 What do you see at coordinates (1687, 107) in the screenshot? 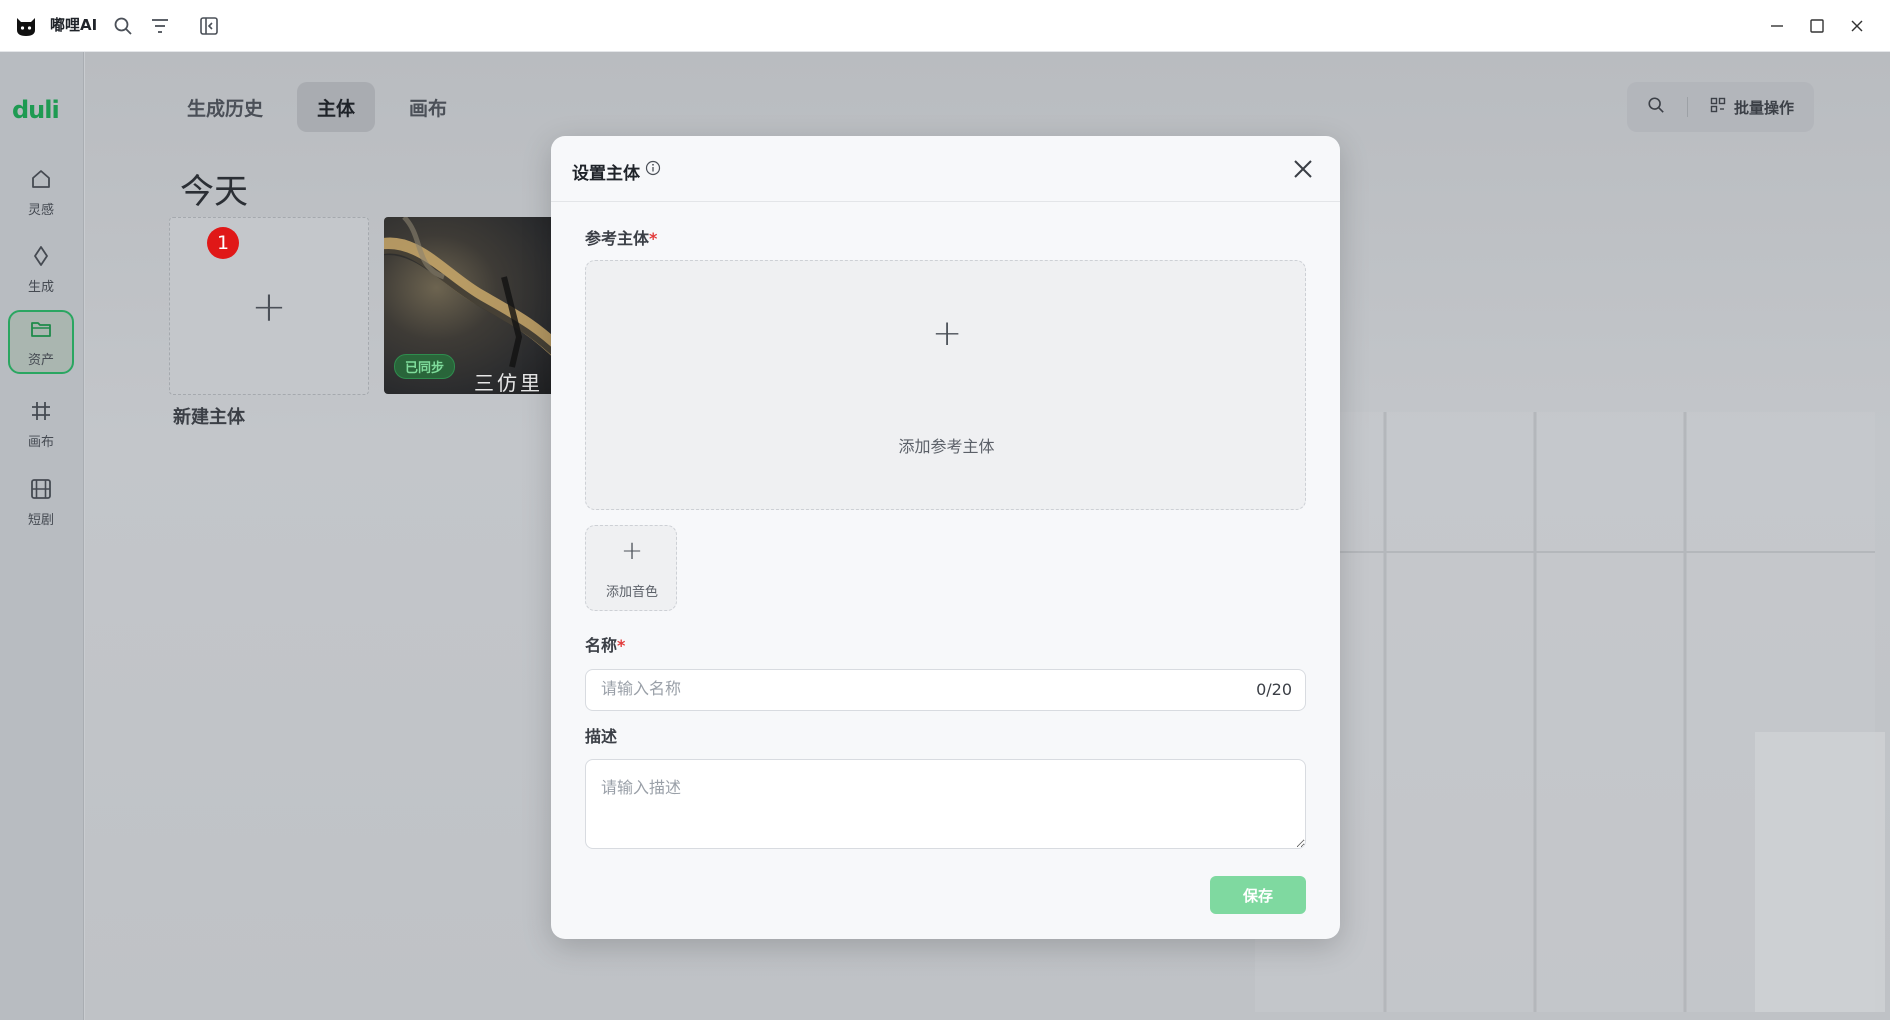
I see `divider` at bounding box center [1687, 107].